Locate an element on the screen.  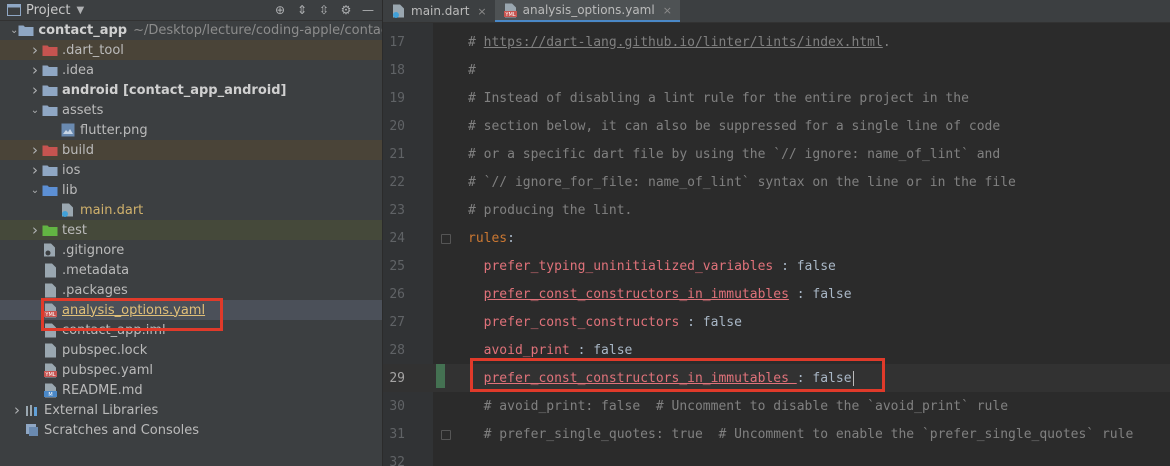
locate-icon: ⊕ is located at coordinates (280, 10).